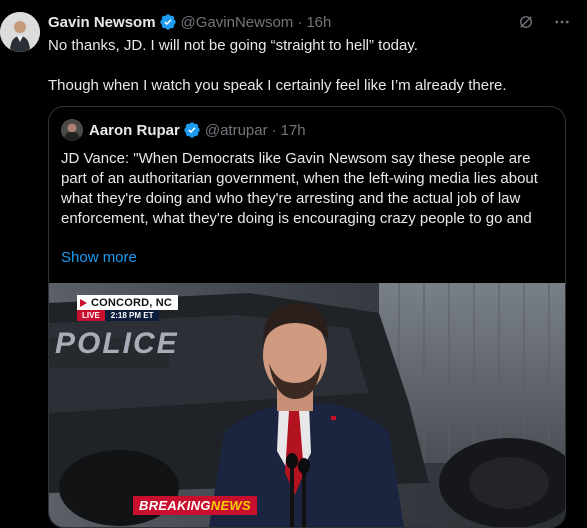  Describe the element at coordinates (128, 302) in the screenshot. I see `chyron-location: CONCORD, NC` at that location.